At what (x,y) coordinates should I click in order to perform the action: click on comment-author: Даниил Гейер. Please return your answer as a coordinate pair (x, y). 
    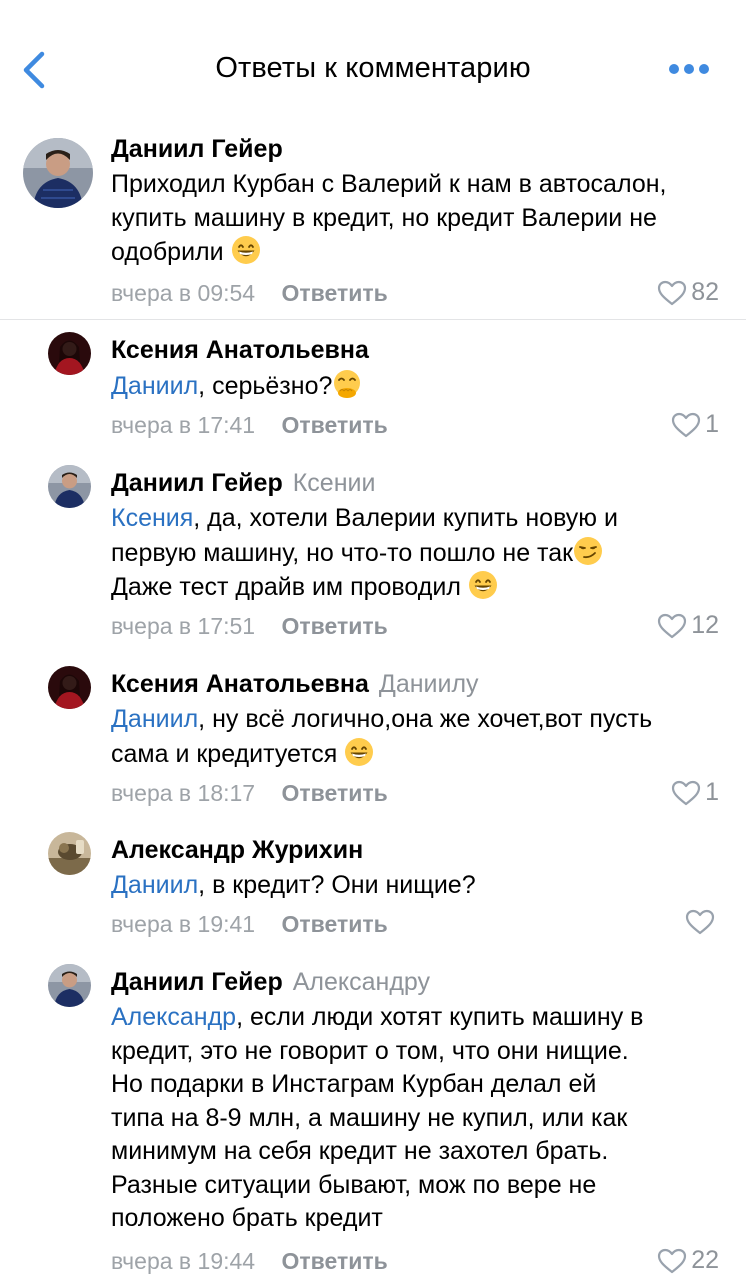
    Looking at the image, I should click on (197, 149).